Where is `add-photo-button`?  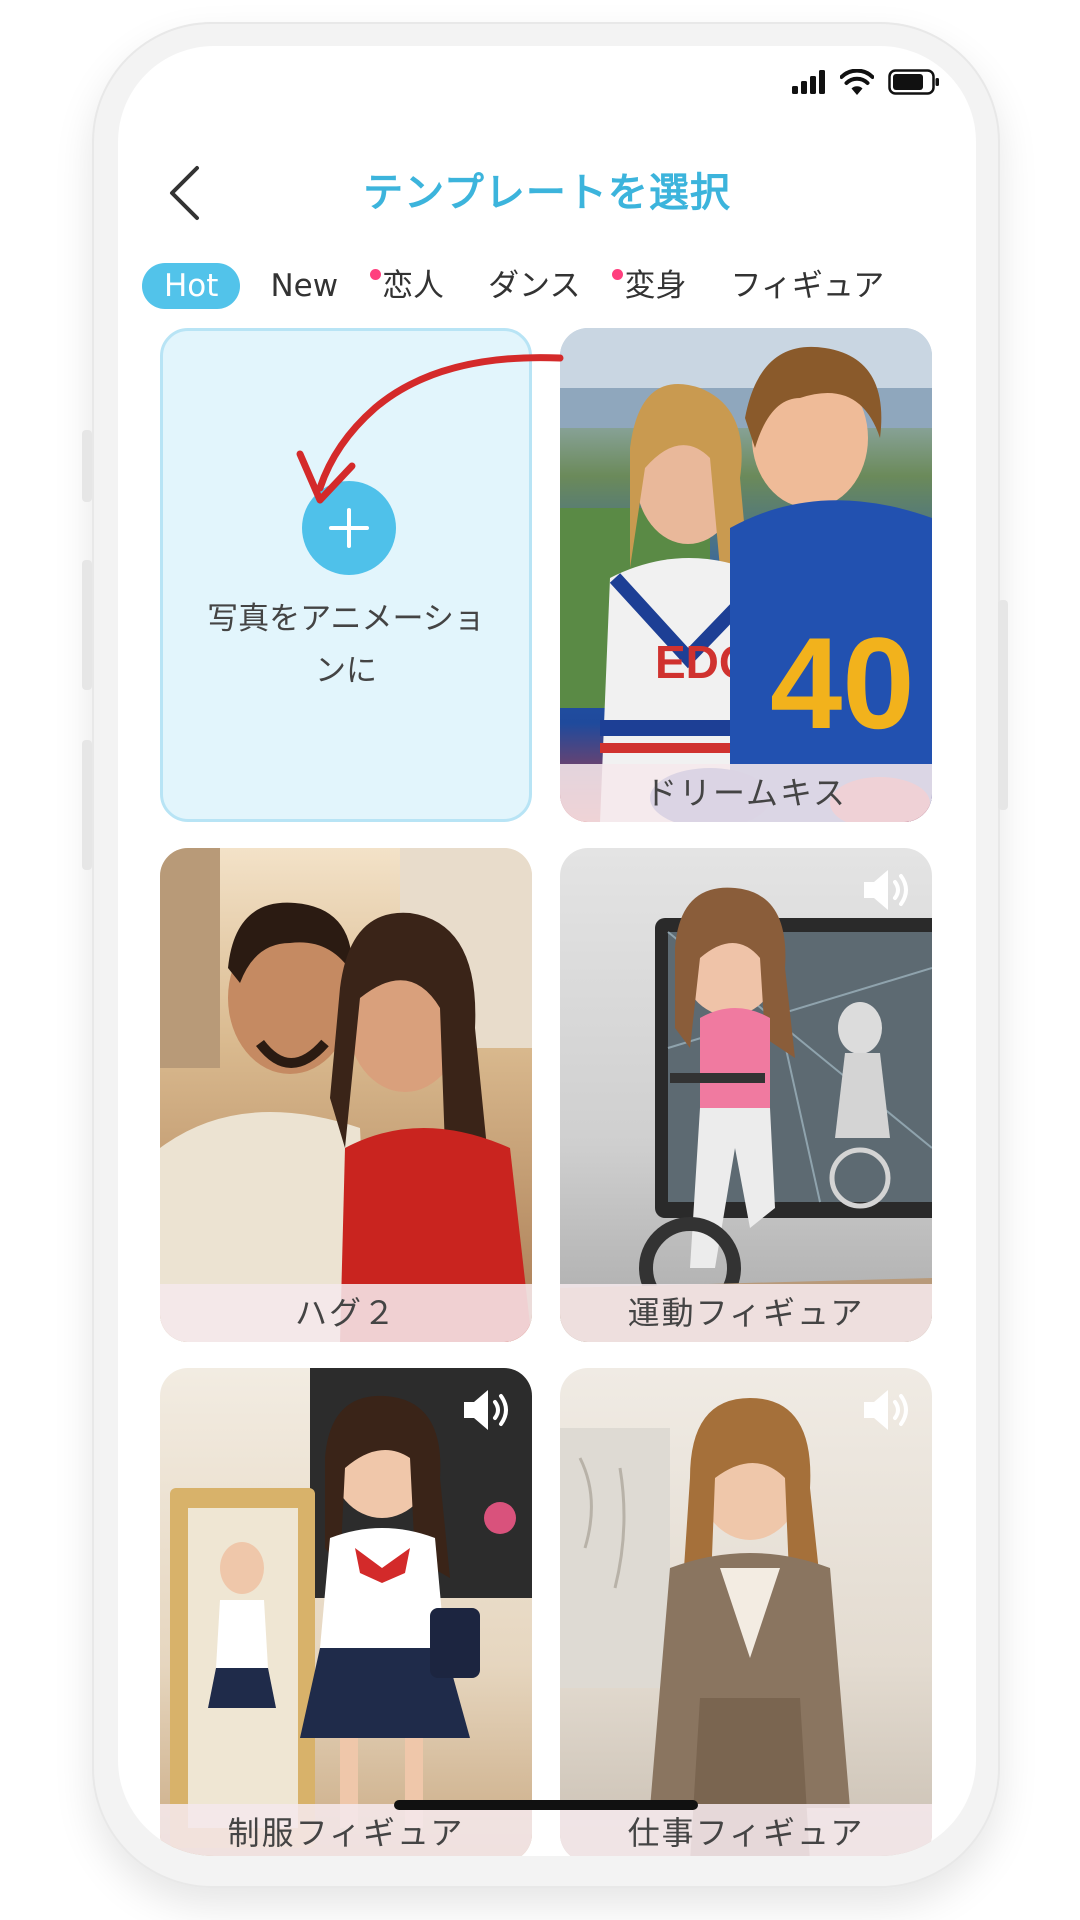 add-photo-button is located at coordinates (349, 528).